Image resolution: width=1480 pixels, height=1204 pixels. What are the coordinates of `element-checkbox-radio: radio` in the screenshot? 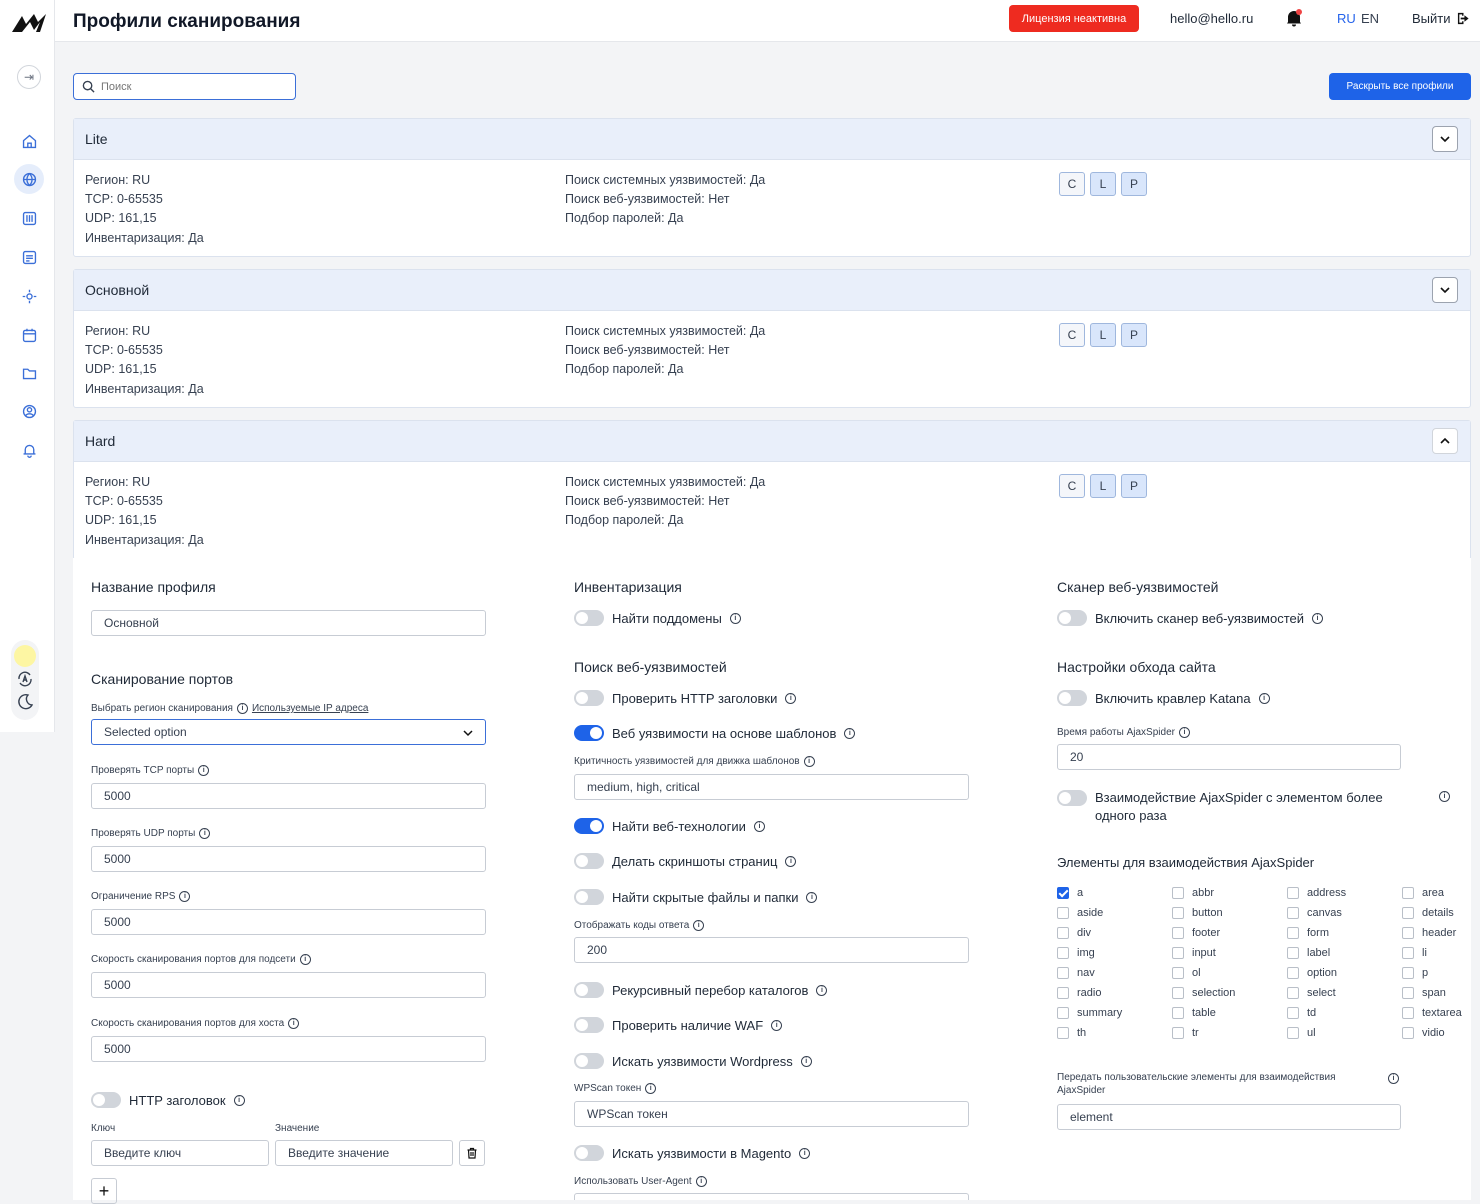 It's located at (1079, 993).